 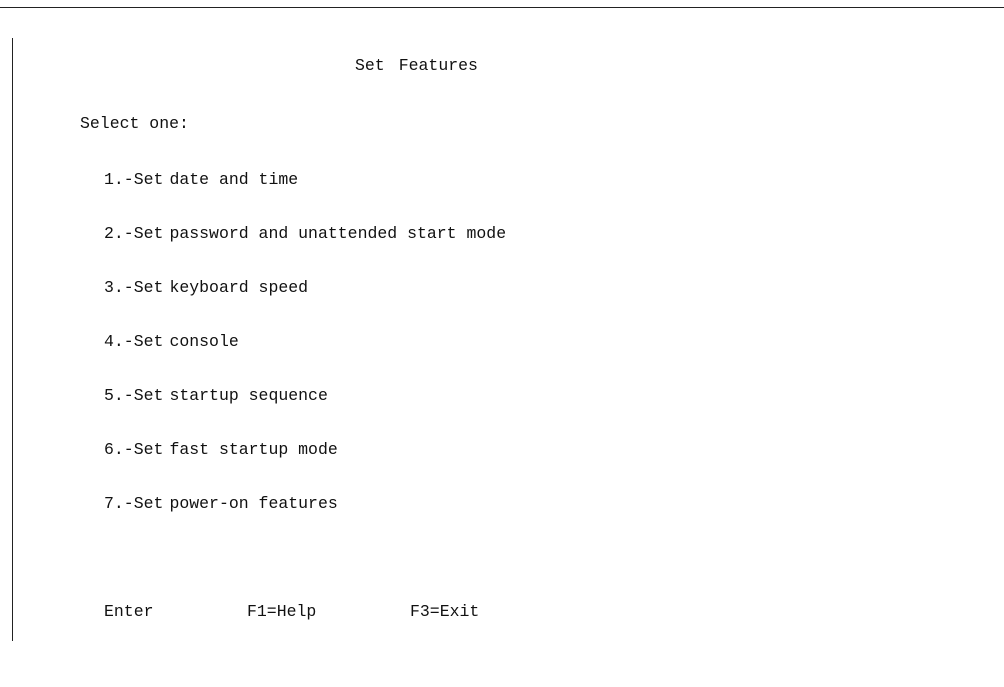 I want to click on menu-item-number: 3.-, so click(x=119, y=287).